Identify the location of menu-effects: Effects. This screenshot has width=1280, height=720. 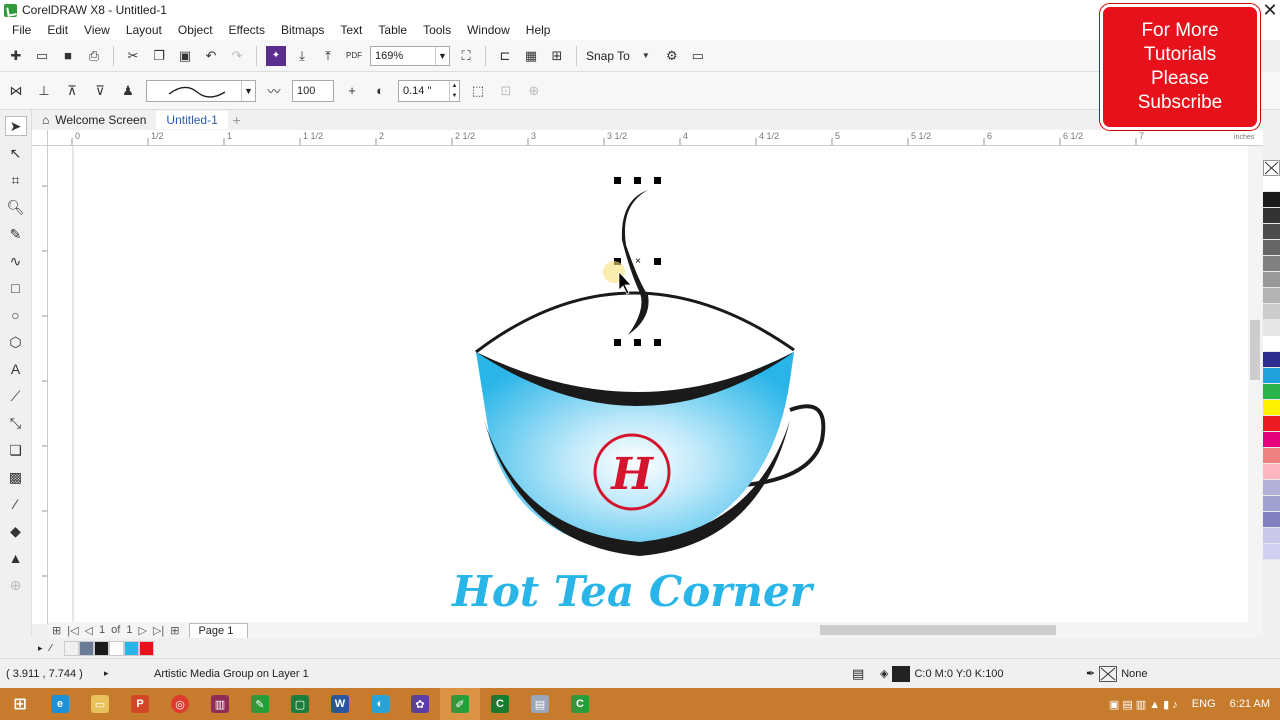
(247, 30).